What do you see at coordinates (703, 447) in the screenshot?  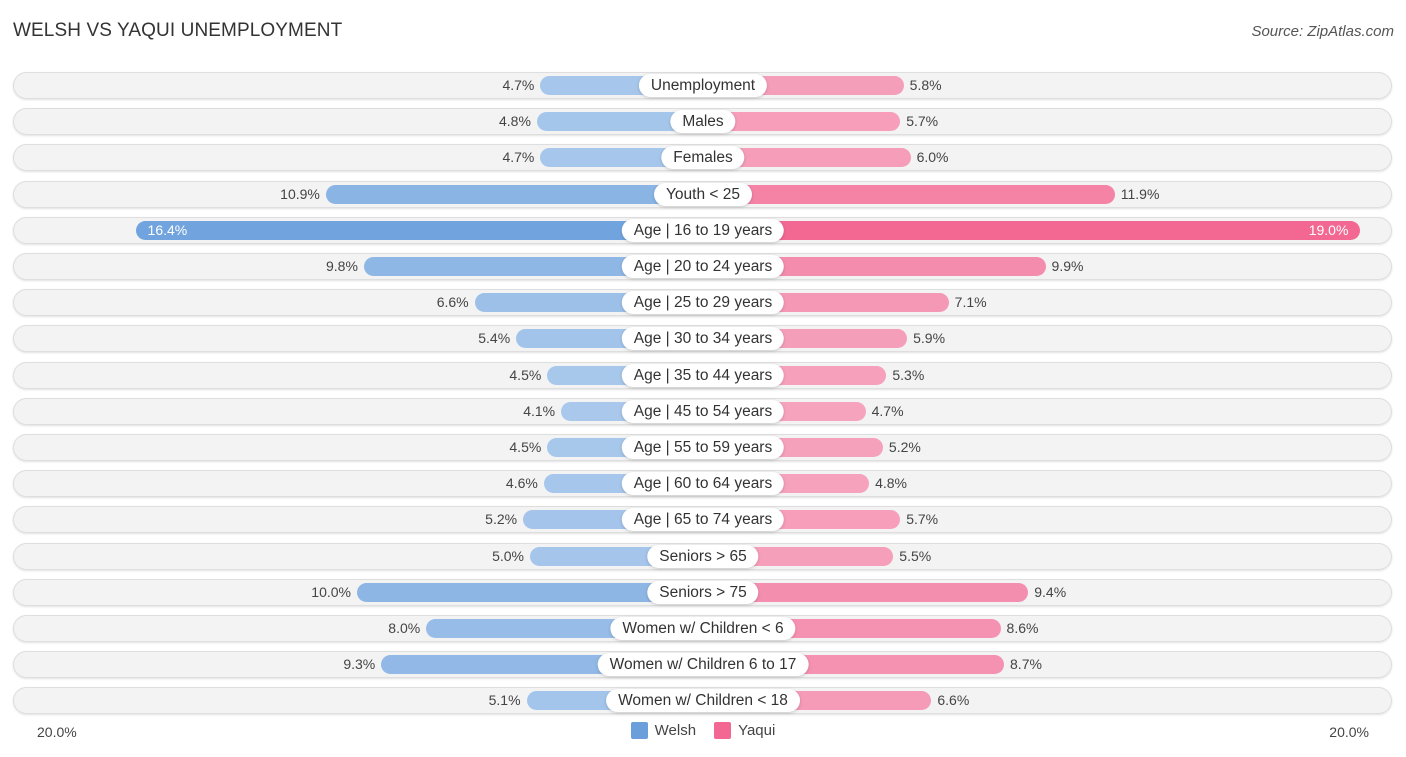 I see `category-label: Age | 55 to 59 years` at bounding box center [703, 447].